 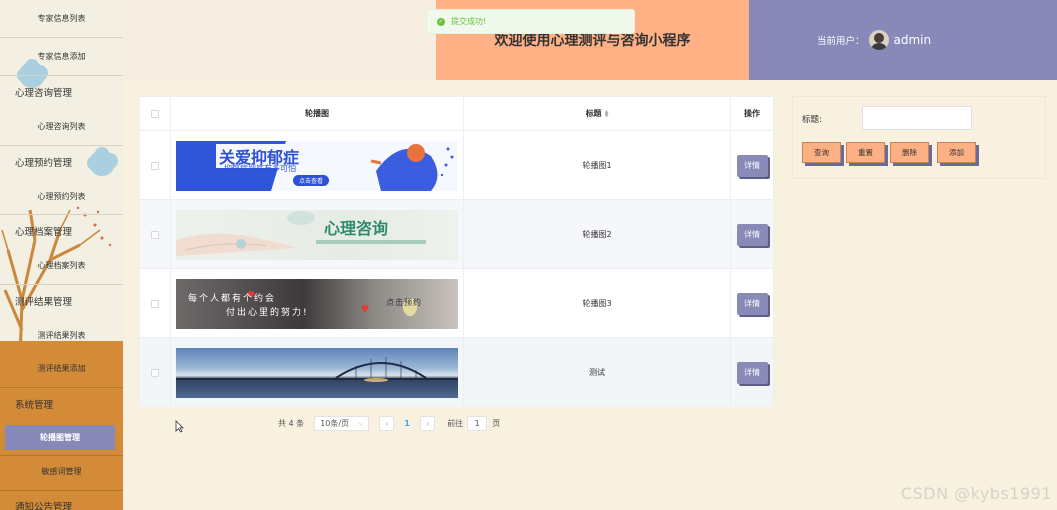 I want to click on banner-image: 关爱抑郁症 抑郁症到底有多可怕 点击查看, so click(x=317, y=165).